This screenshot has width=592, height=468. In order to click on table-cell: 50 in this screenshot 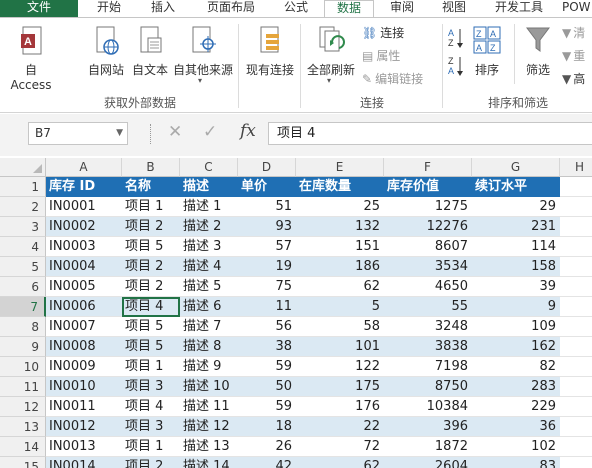, I will do `click(267, 387)`.